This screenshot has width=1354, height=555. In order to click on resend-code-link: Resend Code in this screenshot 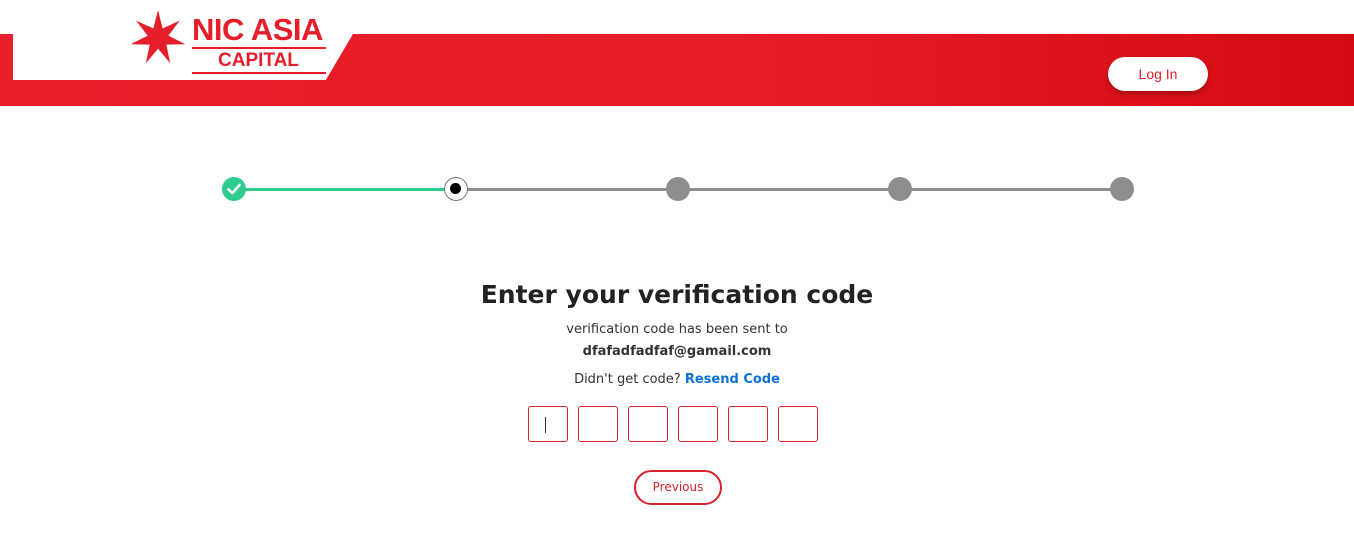, I will do `click(732, 379)`.